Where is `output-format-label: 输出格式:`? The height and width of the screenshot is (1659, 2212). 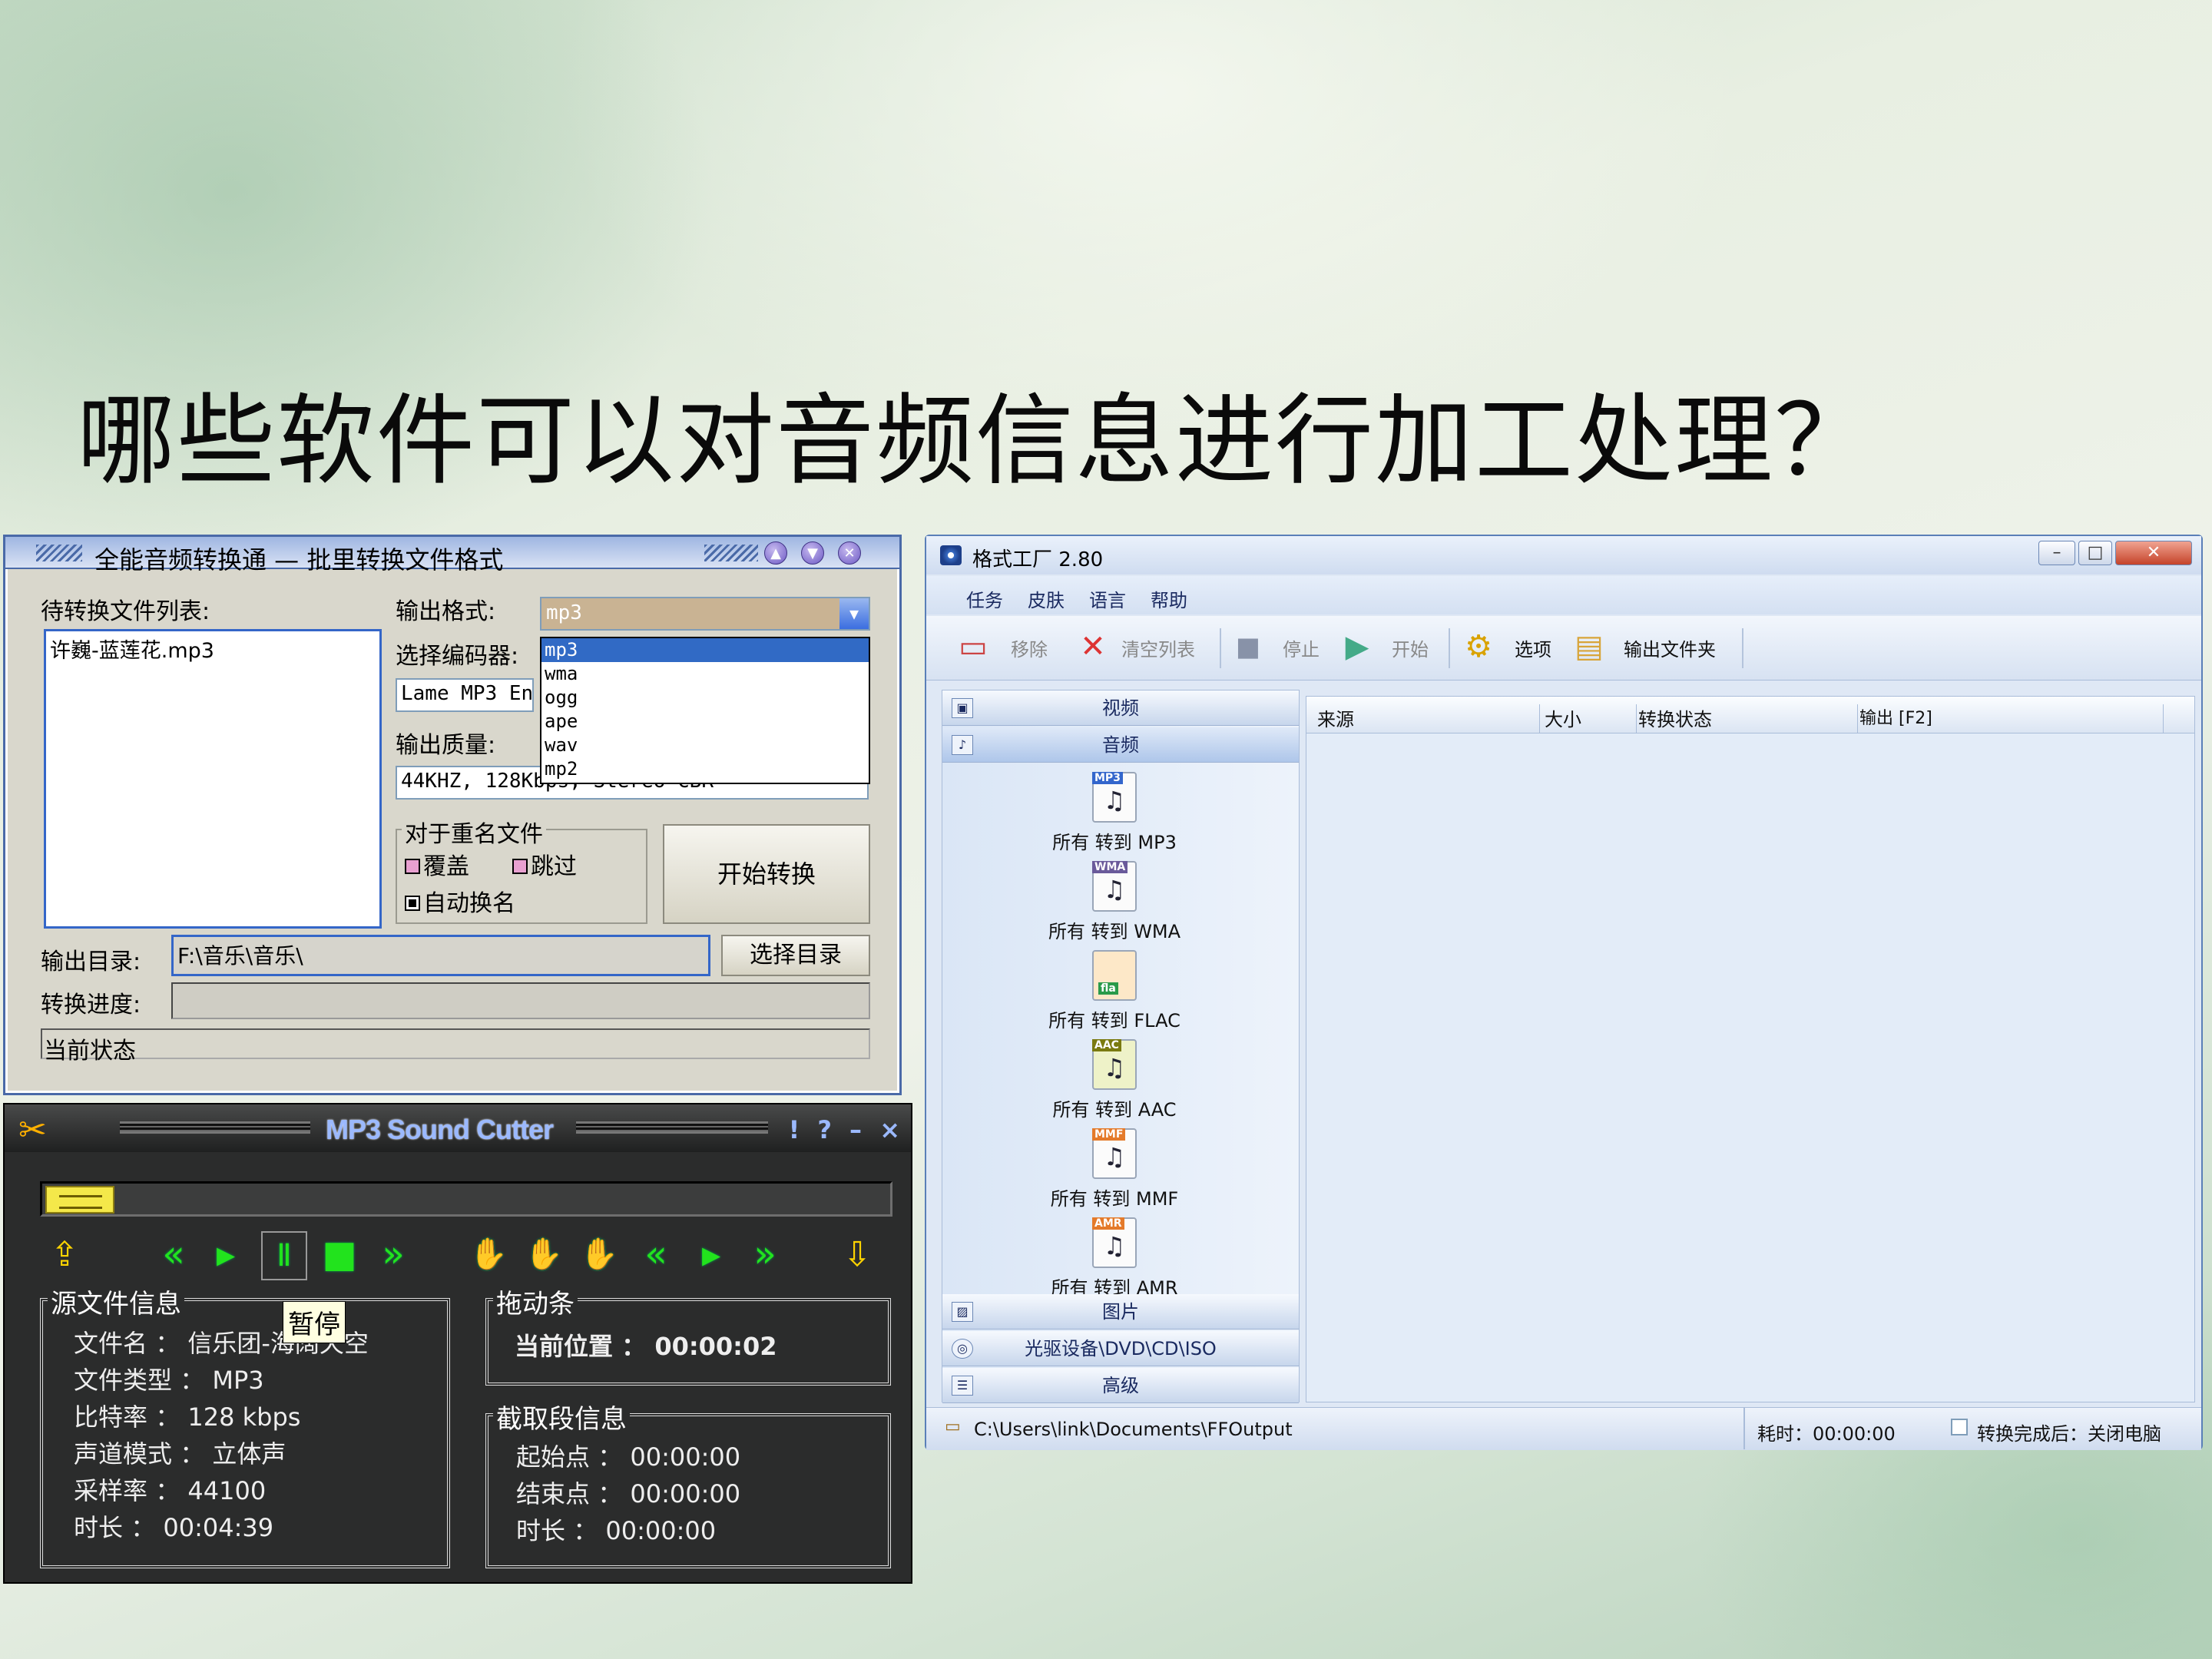 output-format-label: 输出格式: is located at coordinates (446, 612).